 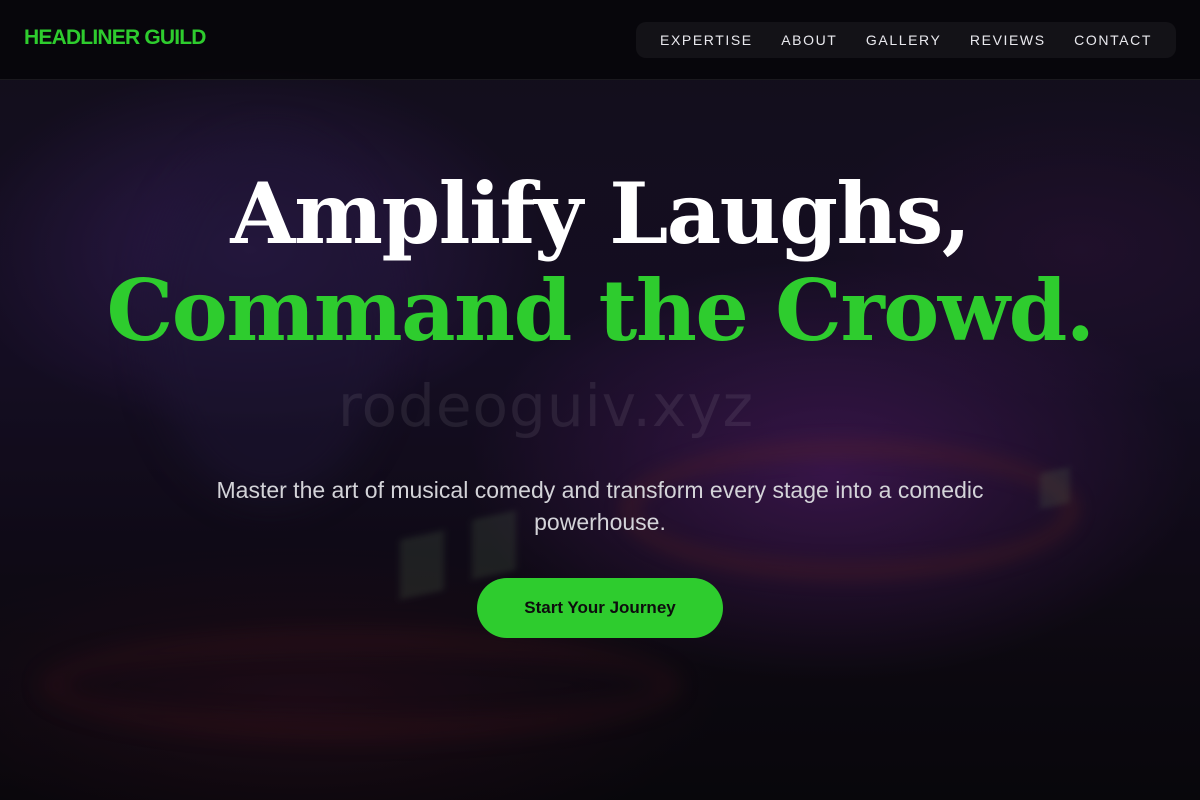 What do you see at coordinates (1008, 40) in the screenshot?
I see `nav-link-reviews: REVIEWS` at bounding box center [1008, 40].